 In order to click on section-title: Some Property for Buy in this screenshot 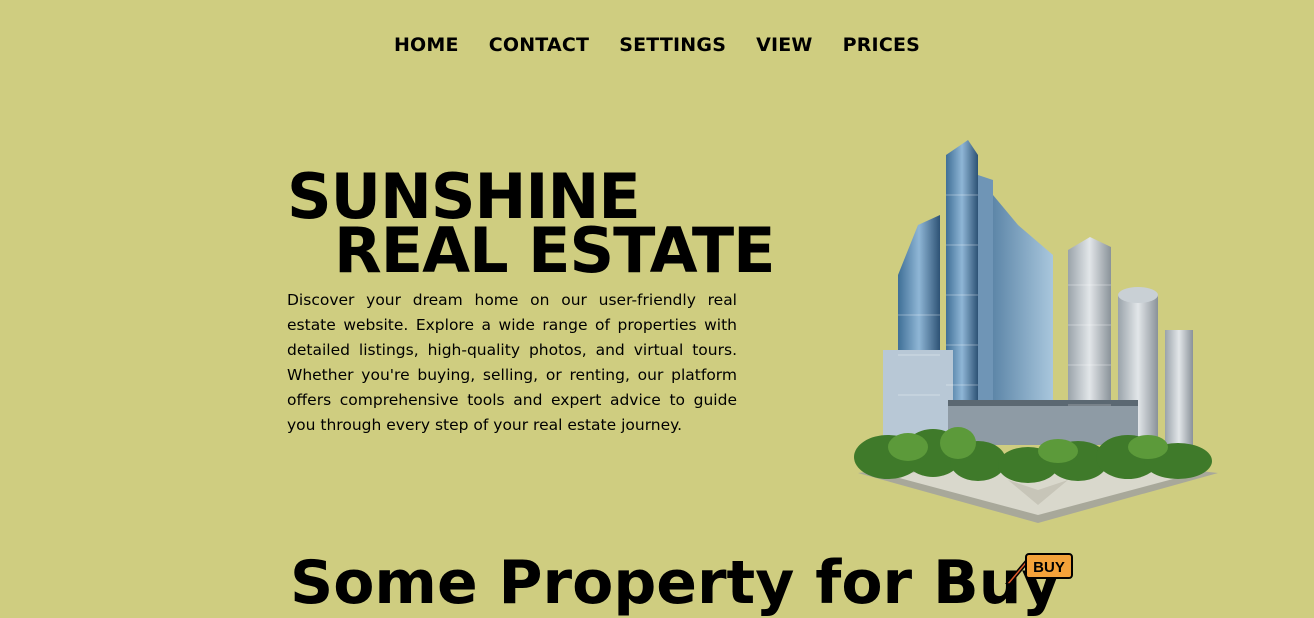, I will do `click(675, 583)`.